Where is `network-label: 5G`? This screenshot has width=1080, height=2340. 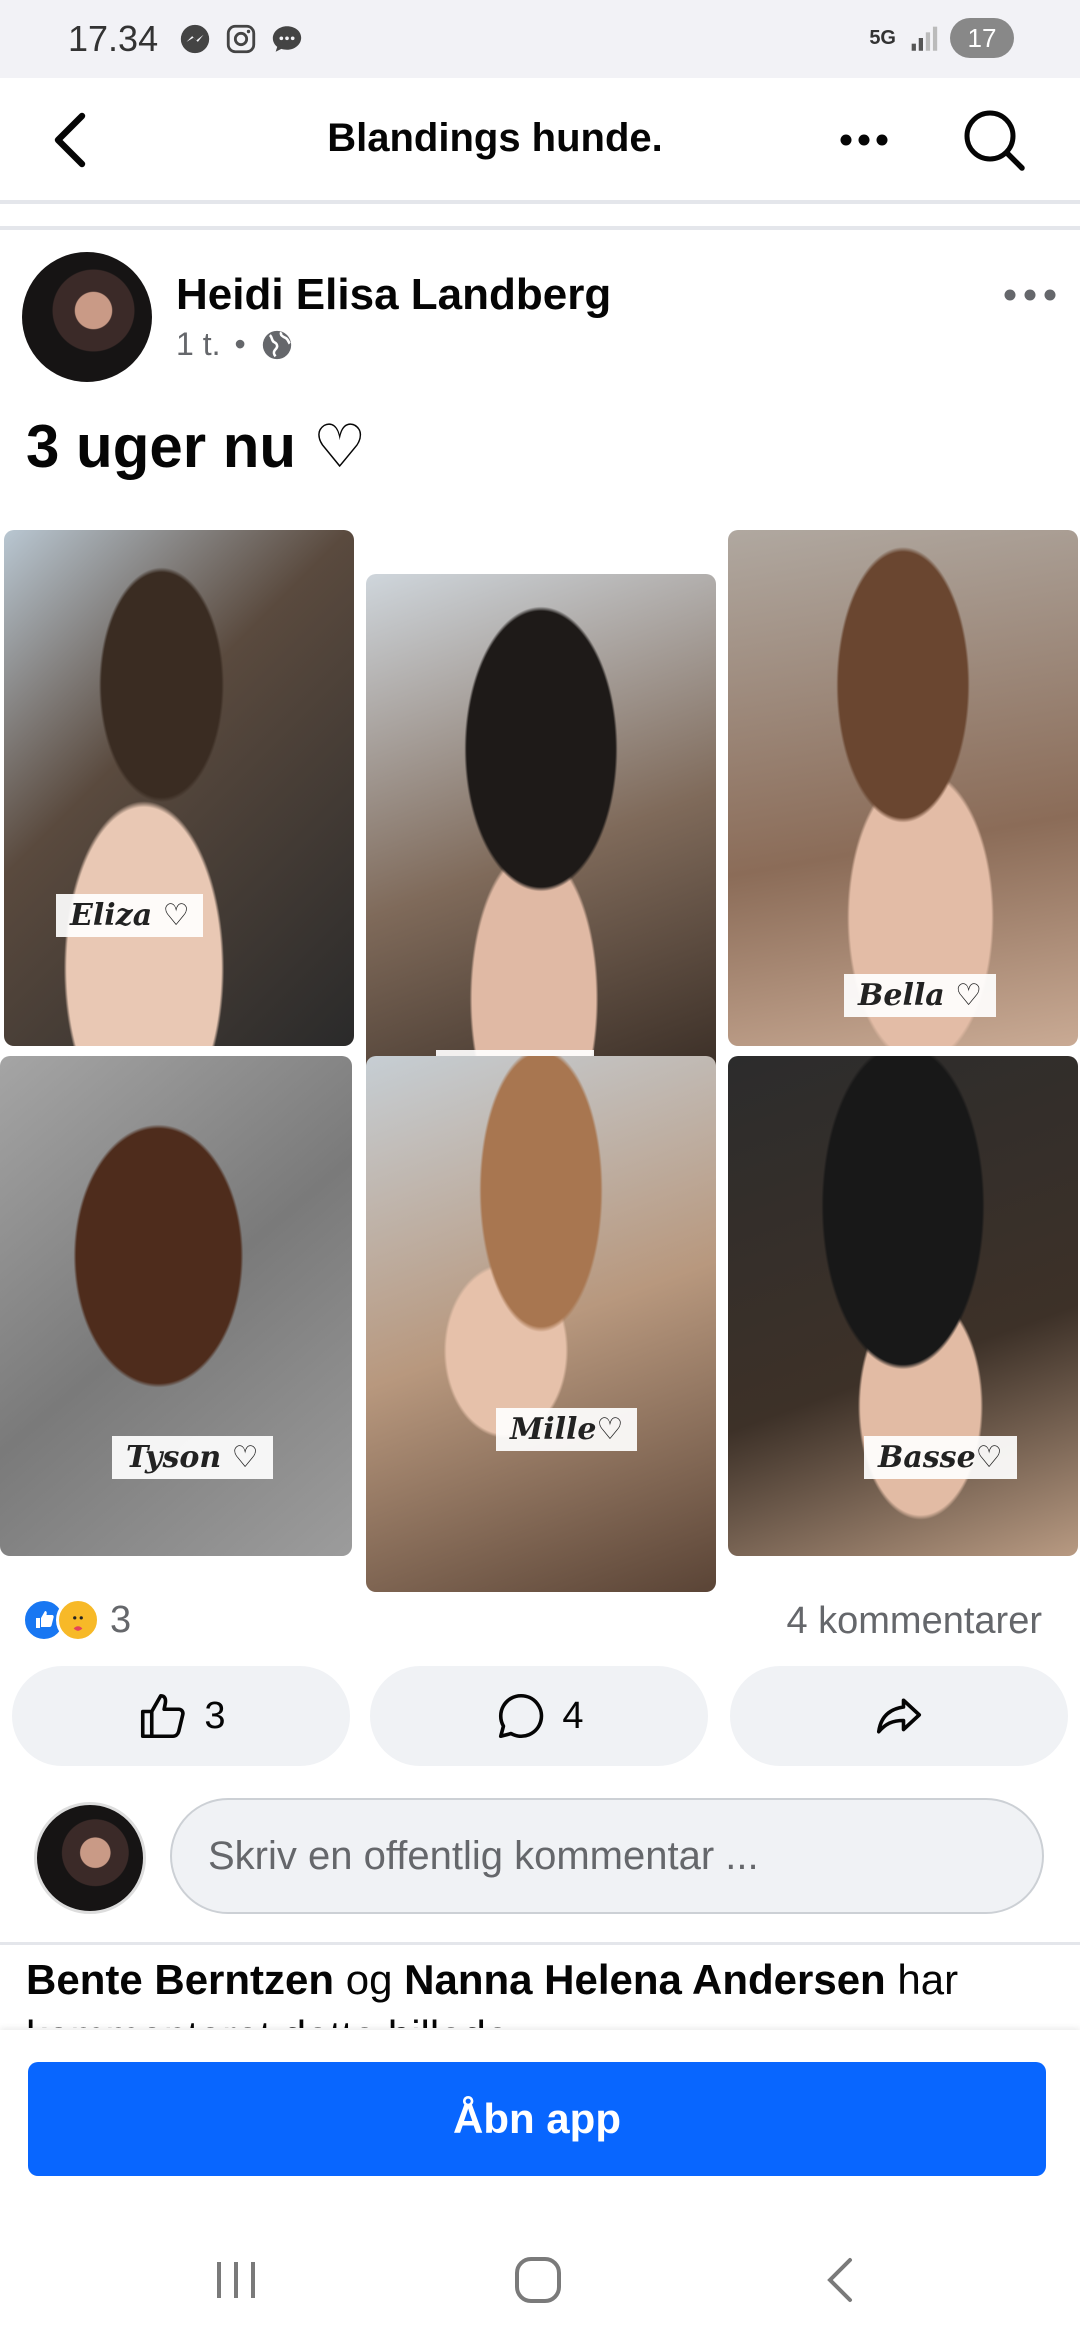 network-label: 5G is located at coordinates (882, 38).